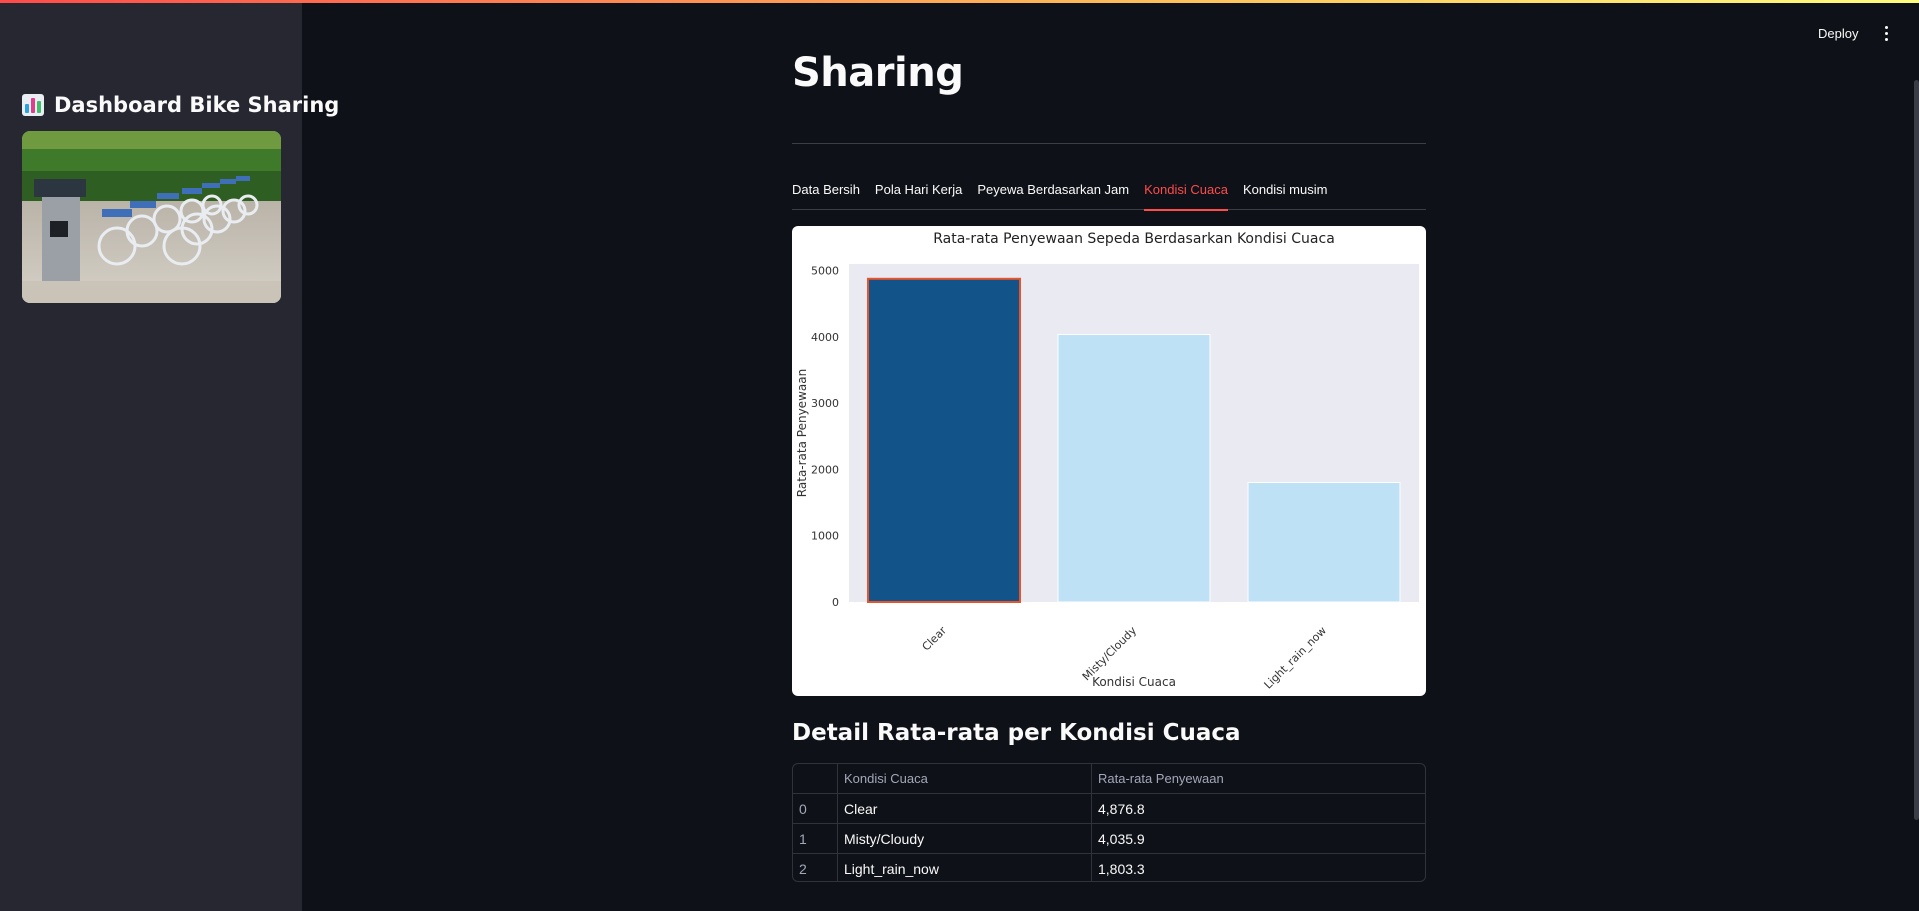  What do you see at coordinates (1258, 778) in the screenshot?
I see `table-header-rata-rata: Rata-rata Penyewaan` at bounding box center [1258, 778].